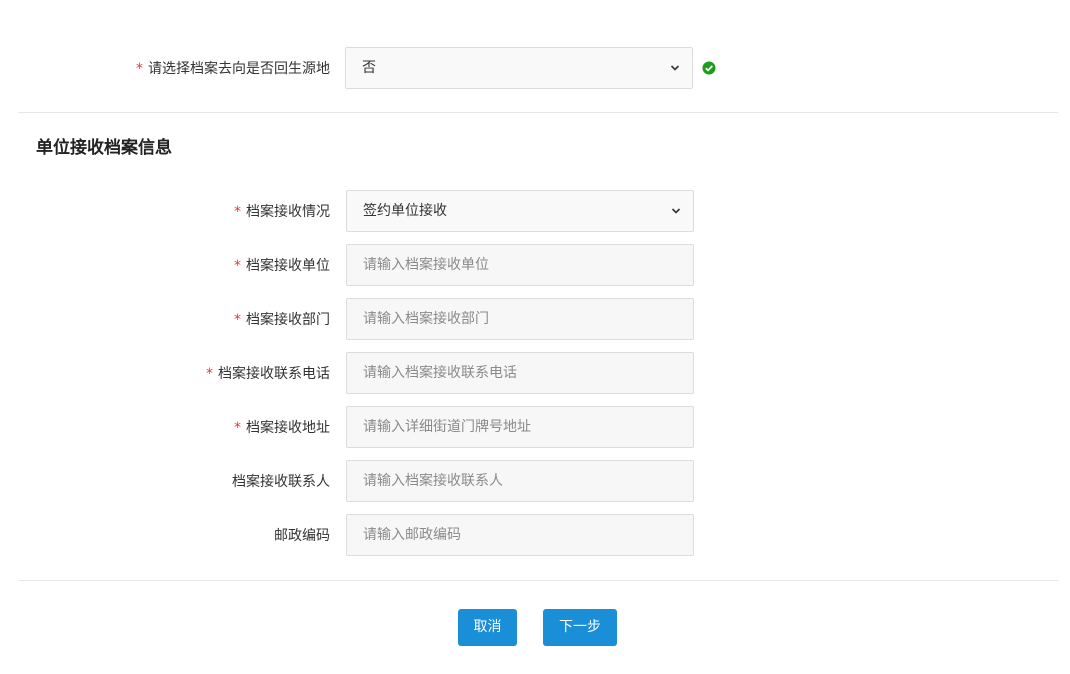 The image size is (1070, 674). I want to click on origin-question-value: 否, so click(369, 68).